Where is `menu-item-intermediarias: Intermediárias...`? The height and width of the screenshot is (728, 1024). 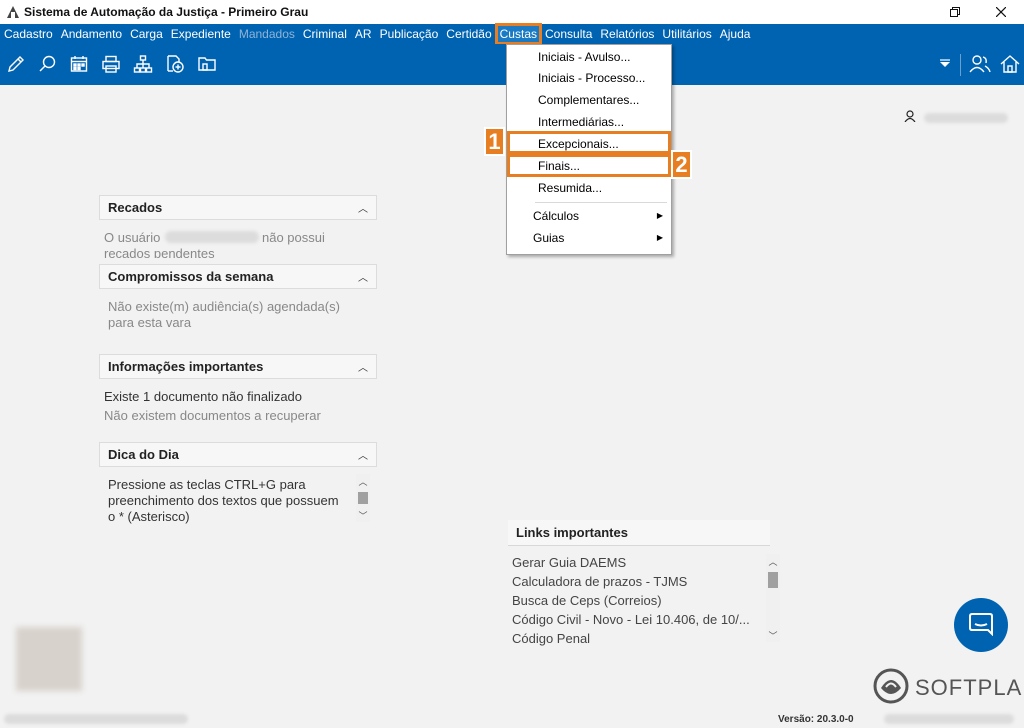 menu-item-intermediarias: Intermediárias... is located at coordinates (581, 122).